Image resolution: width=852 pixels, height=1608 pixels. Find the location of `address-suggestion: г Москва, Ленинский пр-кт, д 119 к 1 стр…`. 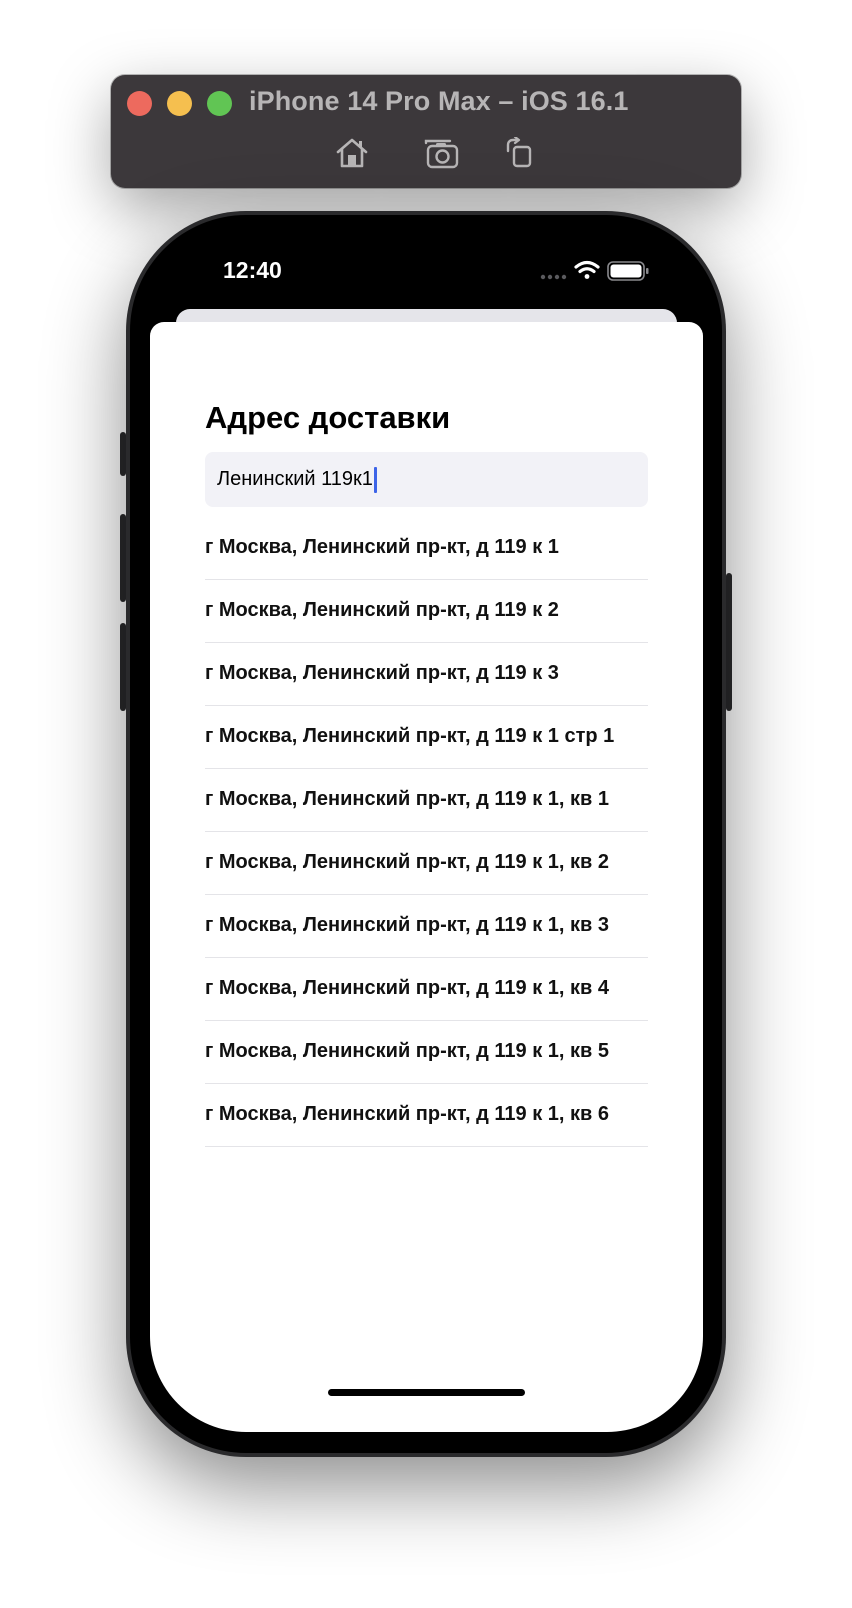

address-suggestion: г Москва, Ленинский пр-кт, д 119 к 1 стр… is located at coordinates (426, 737).